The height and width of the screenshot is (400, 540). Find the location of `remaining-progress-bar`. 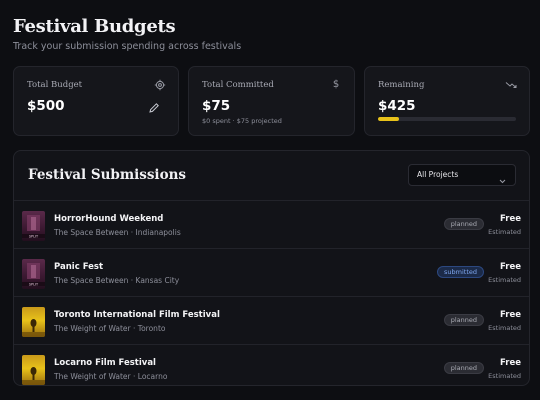

remaining-progress-bar is located at coordinates (447, 119).